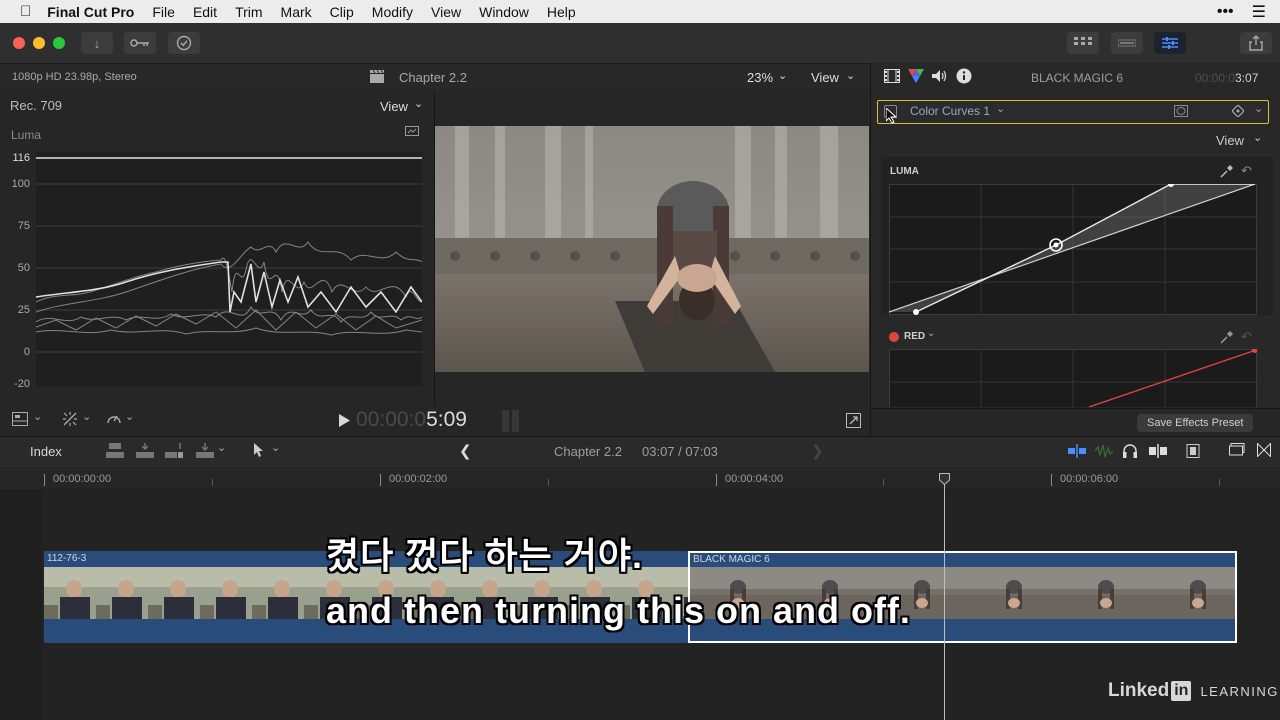 Image resolution: width=1280 pixels, height=720 pixels. What do you see at coordinates (1259, 12) in the screenshot?
I see `list-icon: ☰` at bounding box center [1259, 12].